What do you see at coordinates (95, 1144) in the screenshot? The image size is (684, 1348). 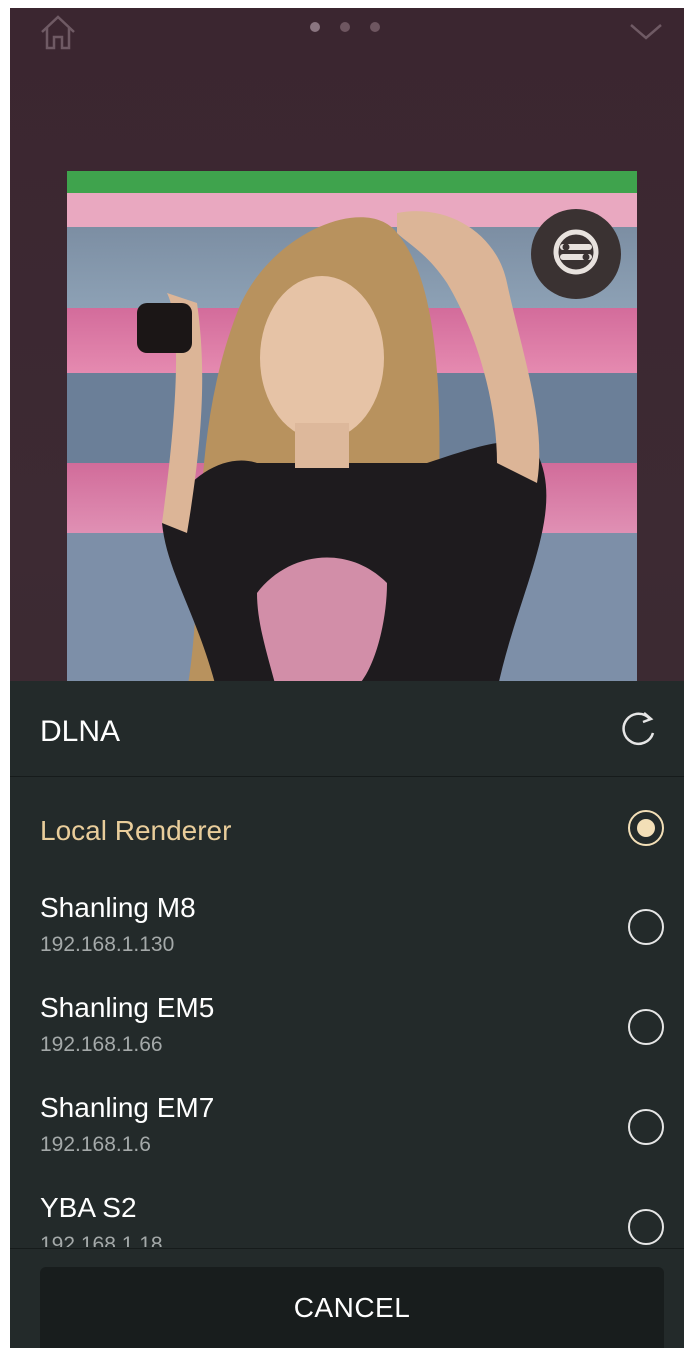 I see `renderer-ip: 192.168.1.6` at bounding box center [95, 1144].